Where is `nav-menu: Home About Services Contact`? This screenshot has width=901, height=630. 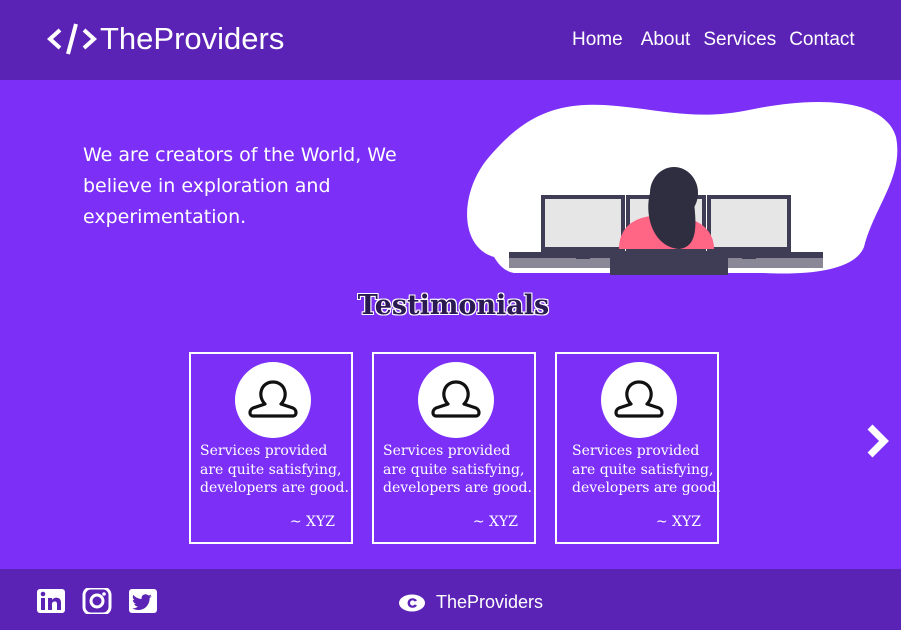
nav-menu: Home About Services Contact is located at coordinates (713, 40).